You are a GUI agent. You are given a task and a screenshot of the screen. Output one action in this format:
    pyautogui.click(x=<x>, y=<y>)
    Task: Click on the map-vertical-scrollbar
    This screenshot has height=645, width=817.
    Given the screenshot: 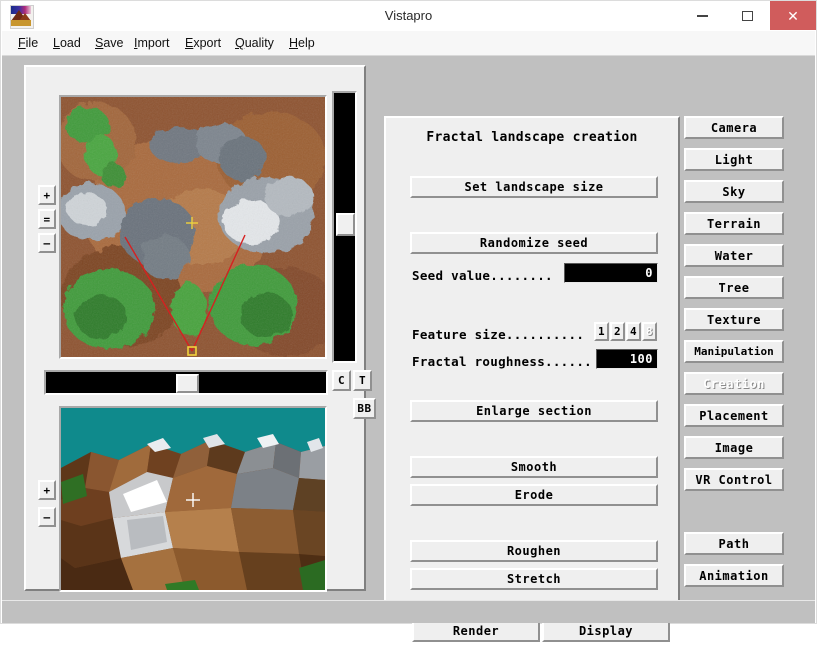 What is the action you would take?
    pyautogui.click(x=344, y=227)
    